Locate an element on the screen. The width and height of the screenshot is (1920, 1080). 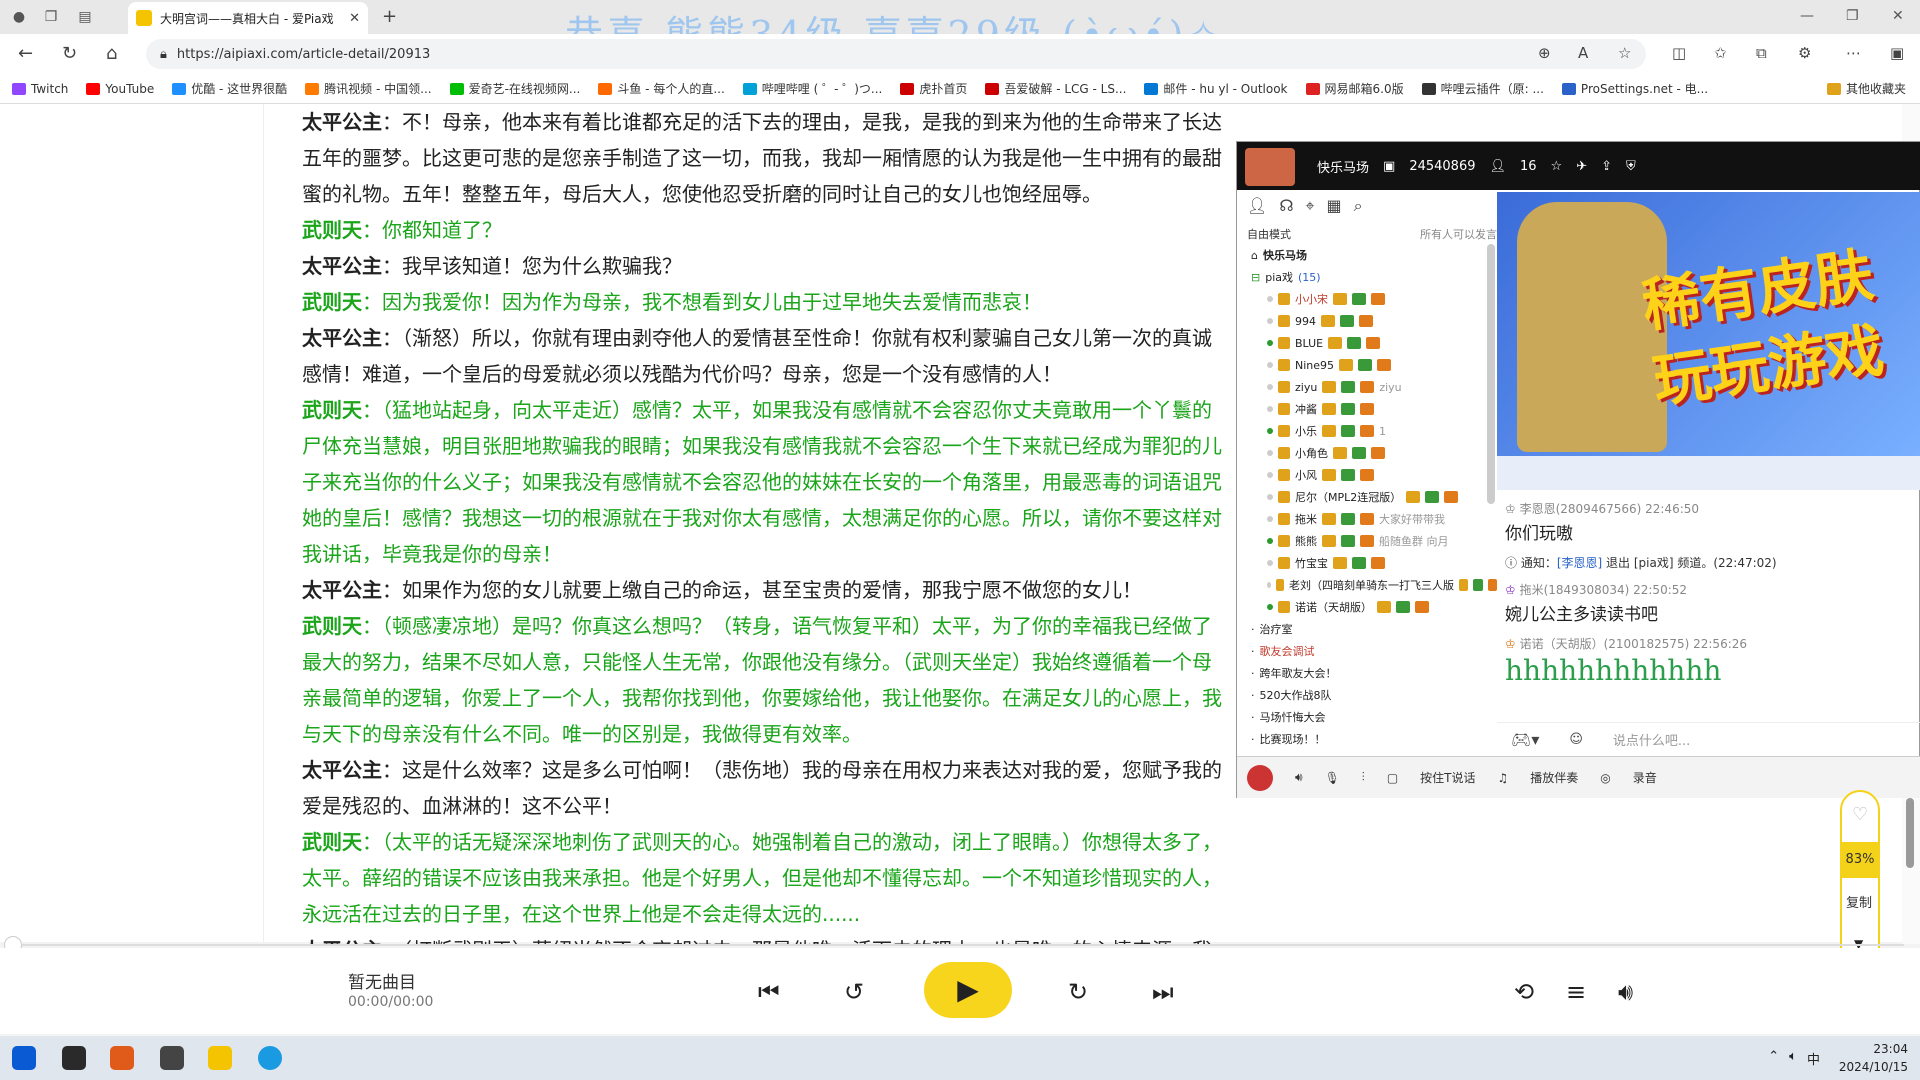
player-progress-bar is located at coordinates (959, 945).